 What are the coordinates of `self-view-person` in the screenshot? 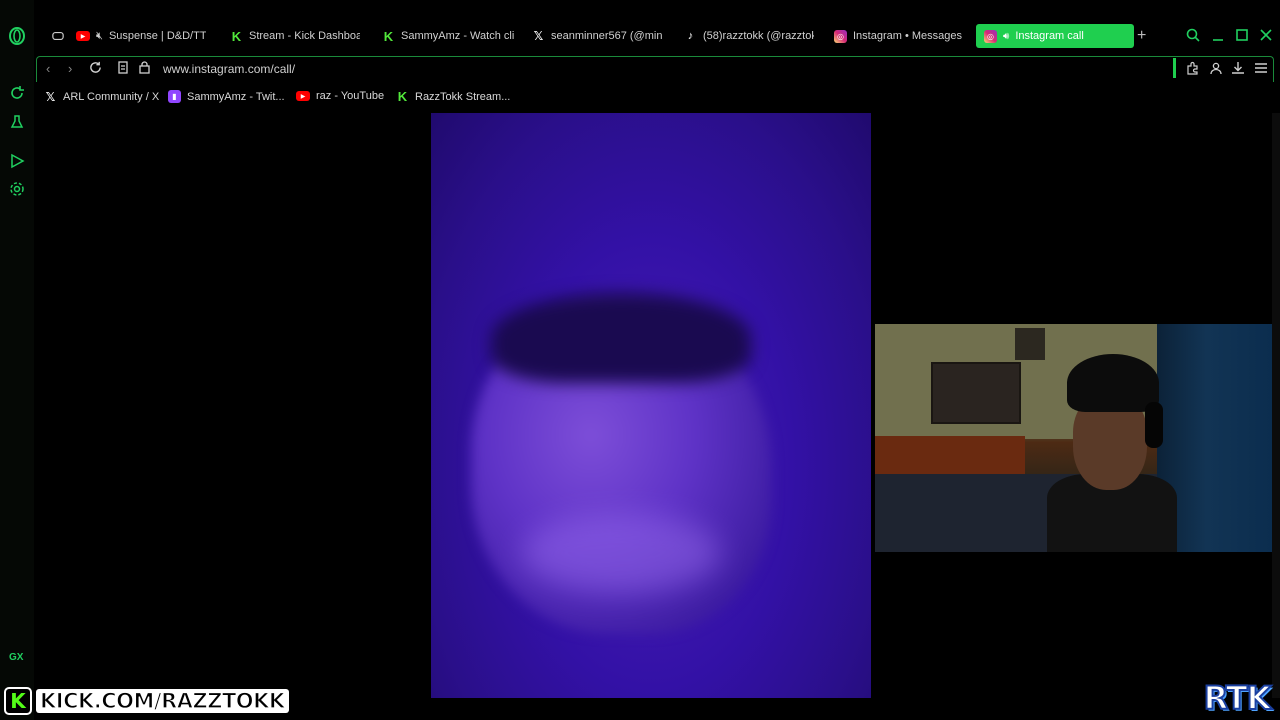 It's located at (1112, 453).